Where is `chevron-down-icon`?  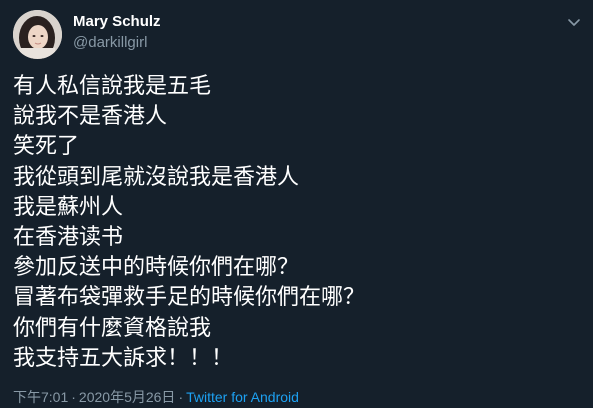
chevron-down-icon is located at coordinates (574, 22).